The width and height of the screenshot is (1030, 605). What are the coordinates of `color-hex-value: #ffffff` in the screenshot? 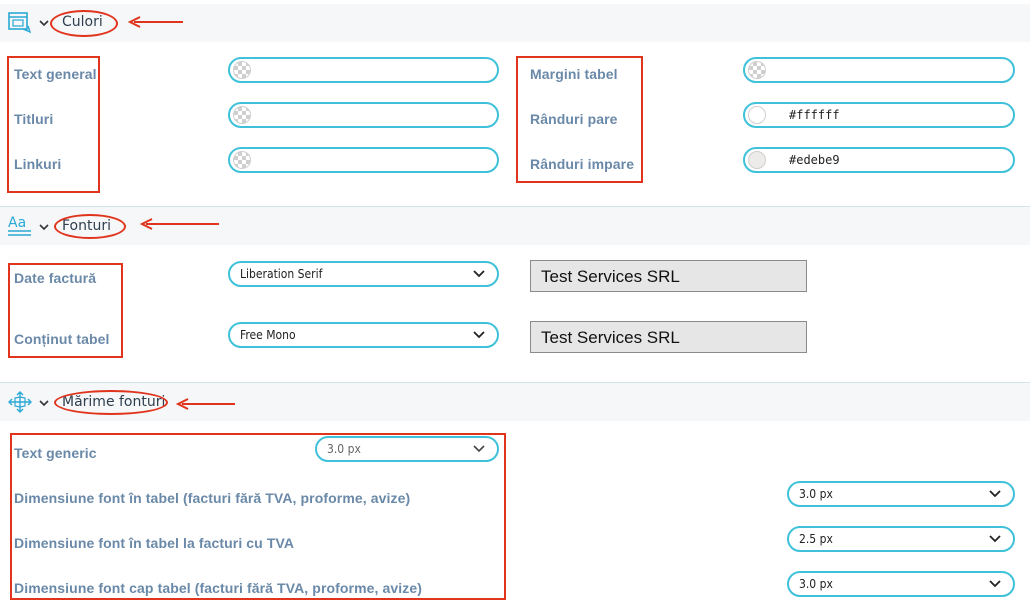 It's located at (814, 115).